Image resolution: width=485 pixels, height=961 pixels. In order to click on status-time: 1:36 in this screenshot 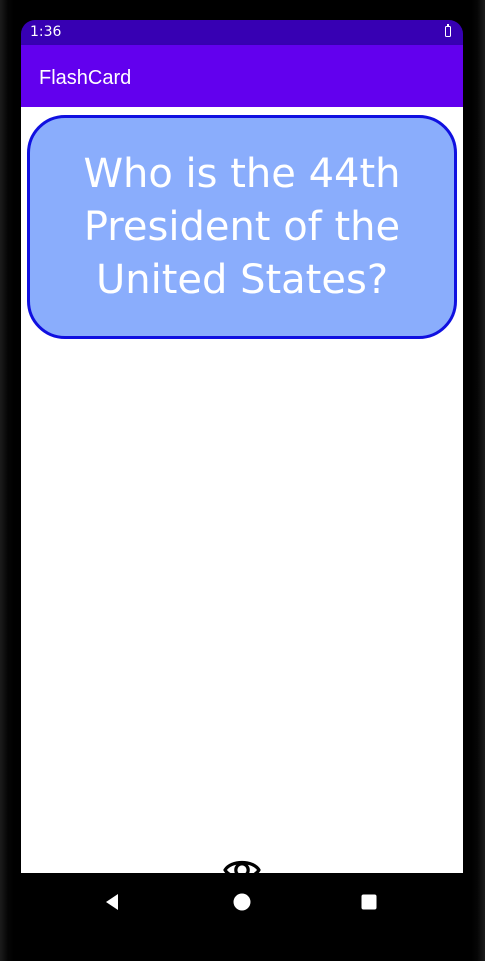, I will do `click(46, 32)`.